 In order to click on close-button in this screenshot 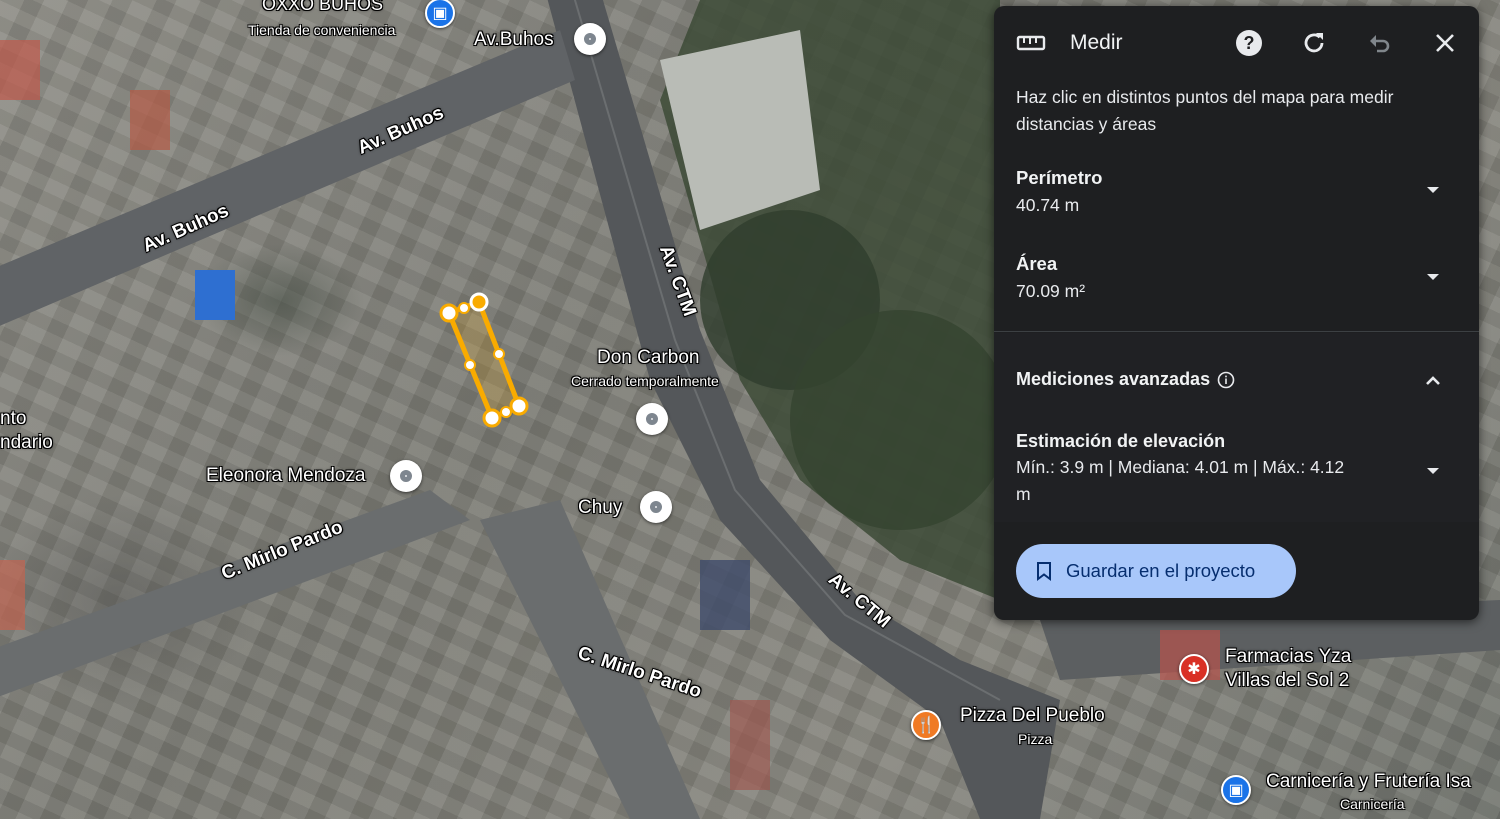, I will do `click(1445, 43)`.